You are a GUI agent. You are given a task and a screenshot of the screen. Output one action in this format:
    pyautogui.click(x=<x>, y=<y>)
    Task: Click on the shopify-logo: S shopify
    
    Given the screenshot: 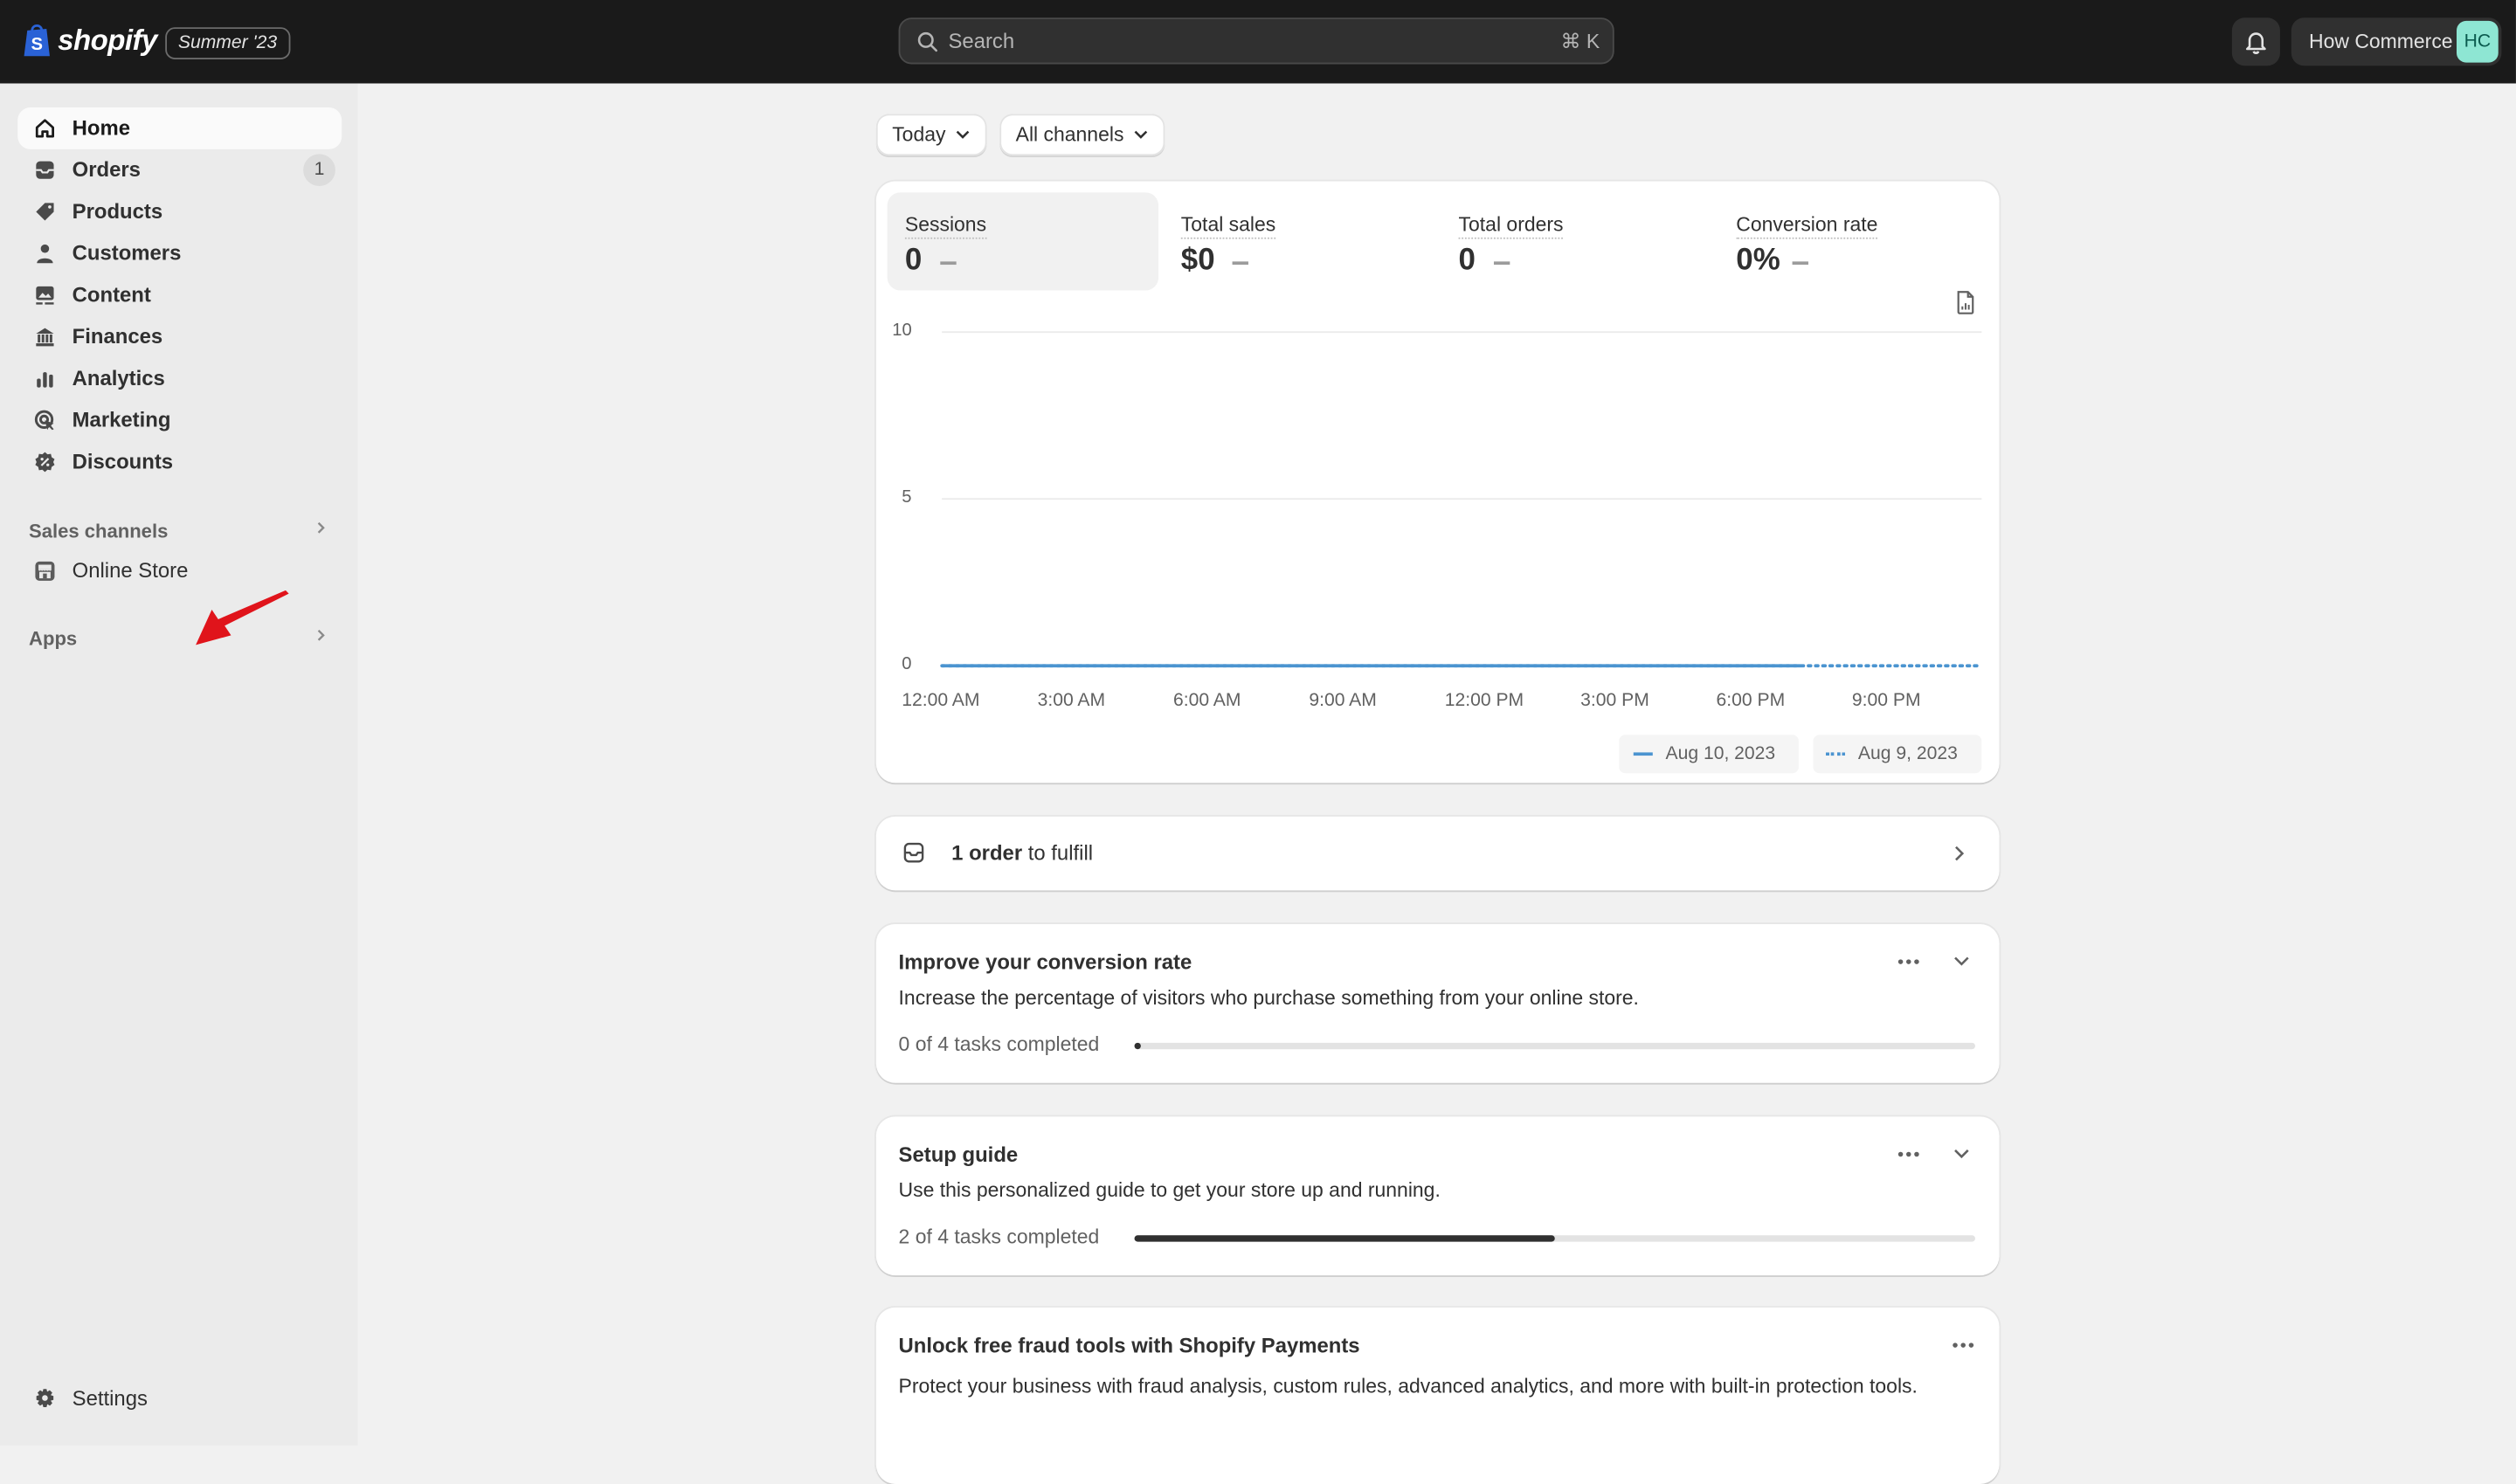 What is the action you would take?
    pyautogui.click(x=90, y=40)
    